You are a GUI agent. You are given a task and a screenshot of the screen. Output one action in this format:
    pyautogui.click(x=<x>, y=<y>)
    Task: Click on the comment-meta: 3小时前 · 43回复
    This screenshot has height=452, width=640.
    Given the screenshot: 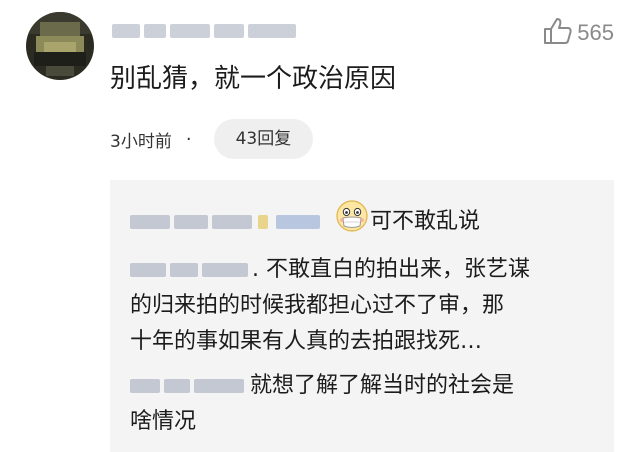 What is the action you would take?
    pyautogui.click(x=212, y=139)
    